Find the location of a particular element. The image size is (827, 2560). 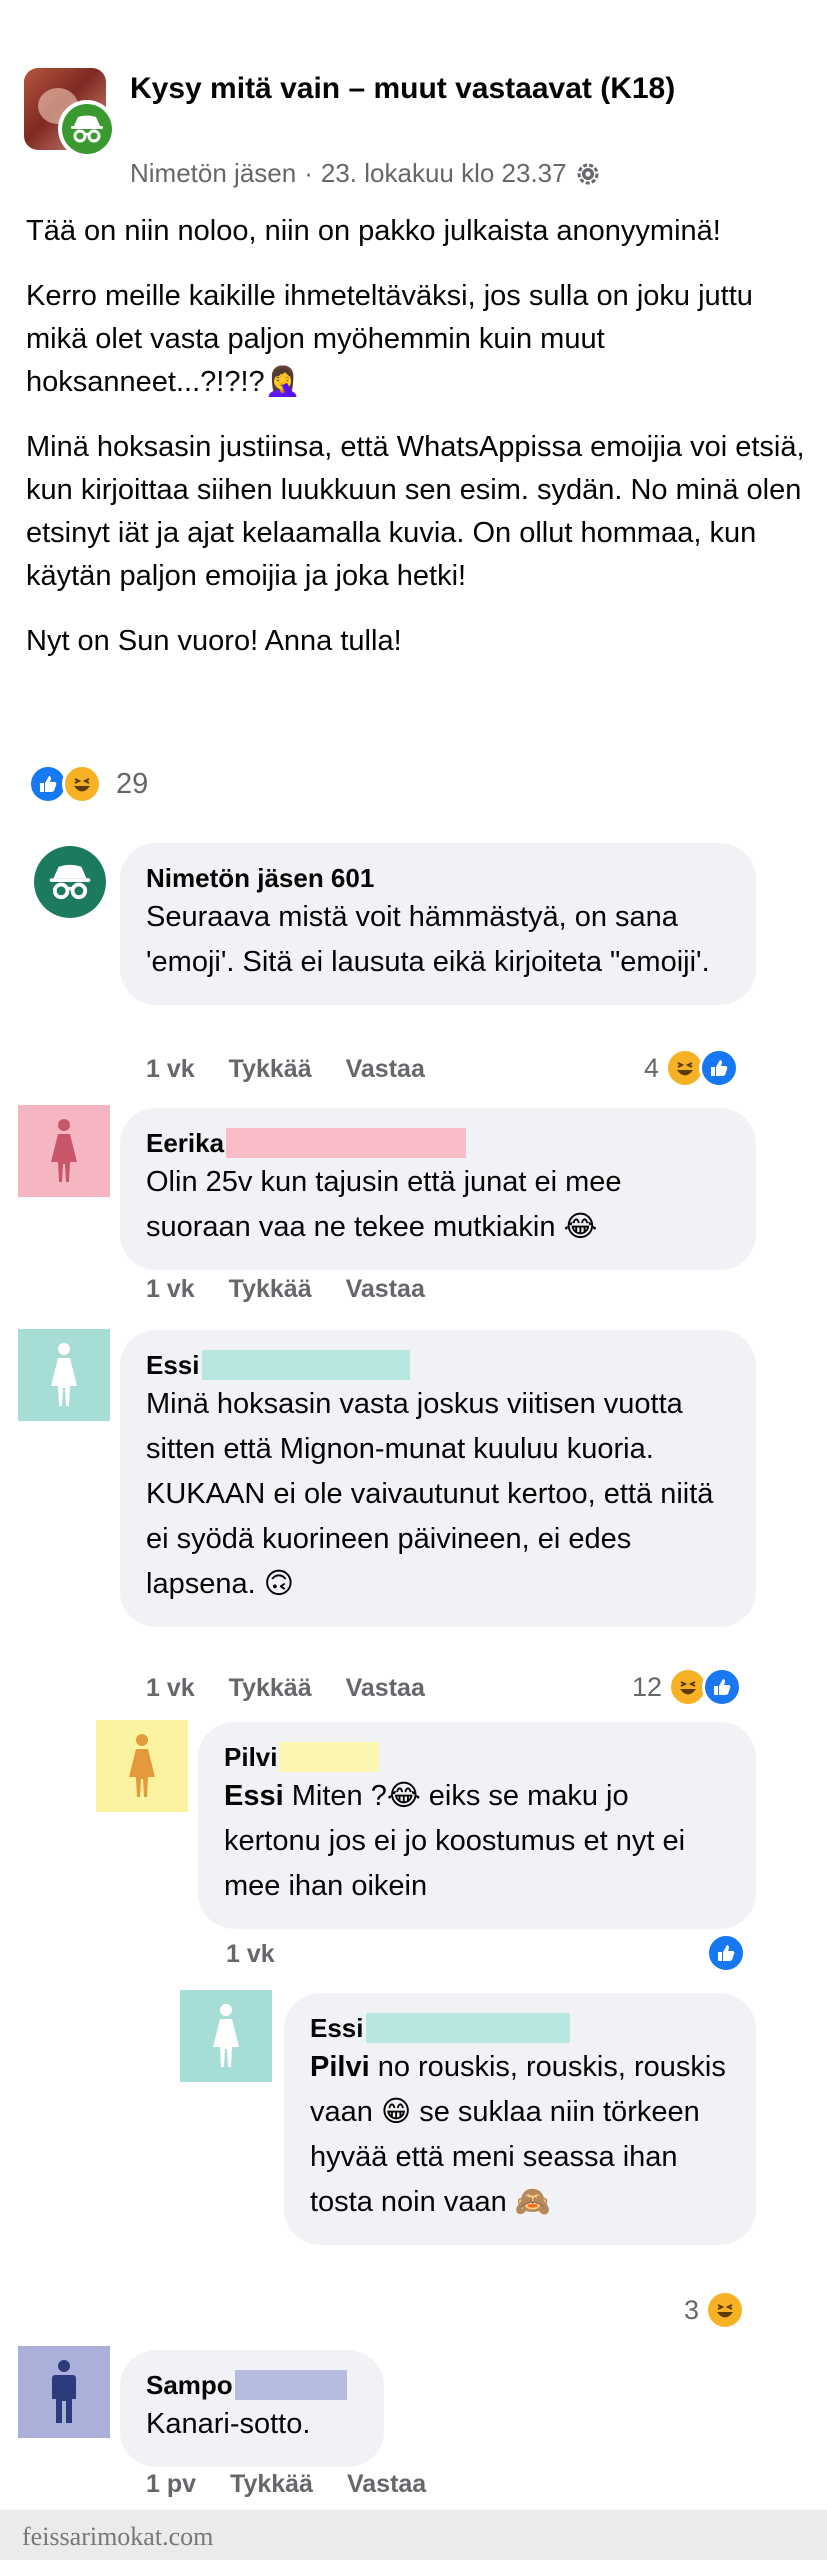

settings-gear-icon is located at coordinates (588, 174).